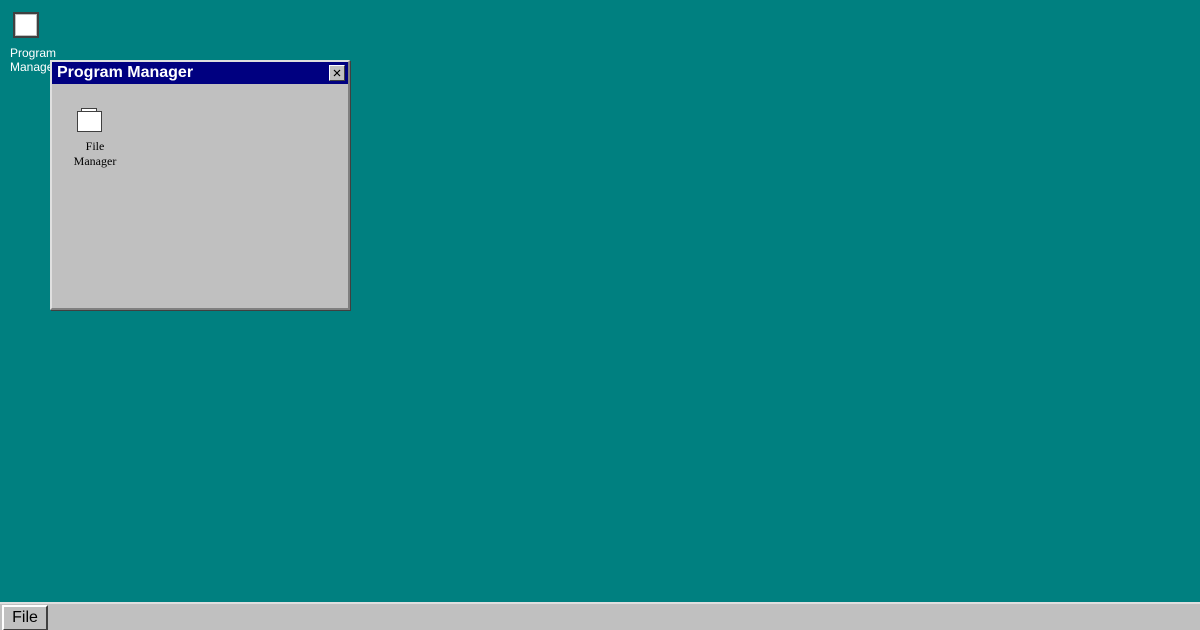  I want to click on program-manager-icon, so click(26, 25).